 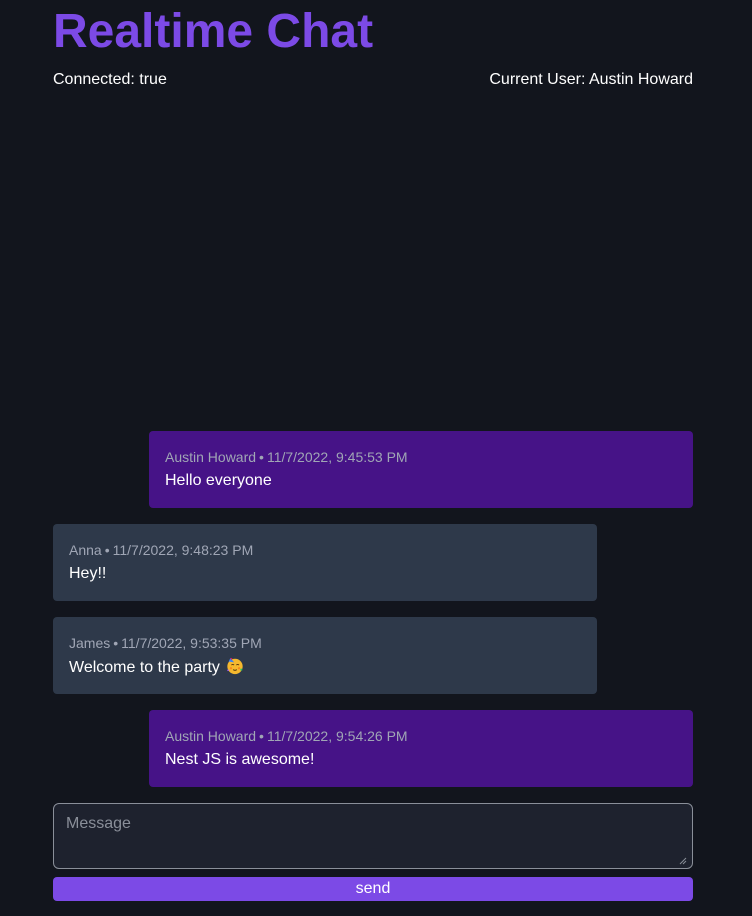 What do you see at coordinates (421, 457) in the screenshot?
I see `message-meta: Austin Howard • 11/7/2022, 9:45:53 PM` at bounding box center [421, 457].